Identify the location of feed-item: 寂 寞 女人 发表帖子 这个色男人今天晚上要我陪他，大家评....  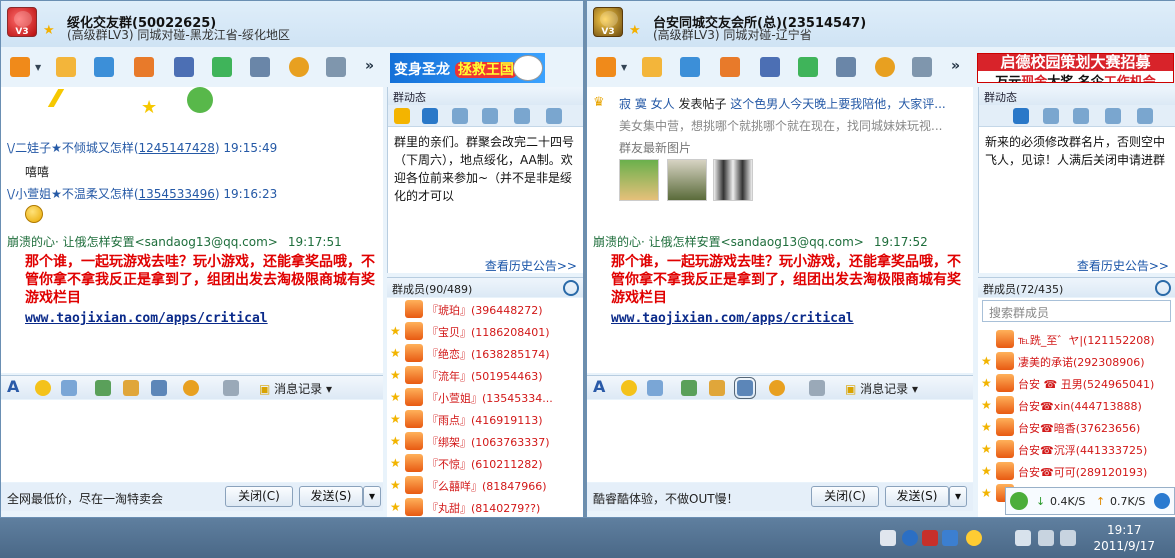
(782, 103).